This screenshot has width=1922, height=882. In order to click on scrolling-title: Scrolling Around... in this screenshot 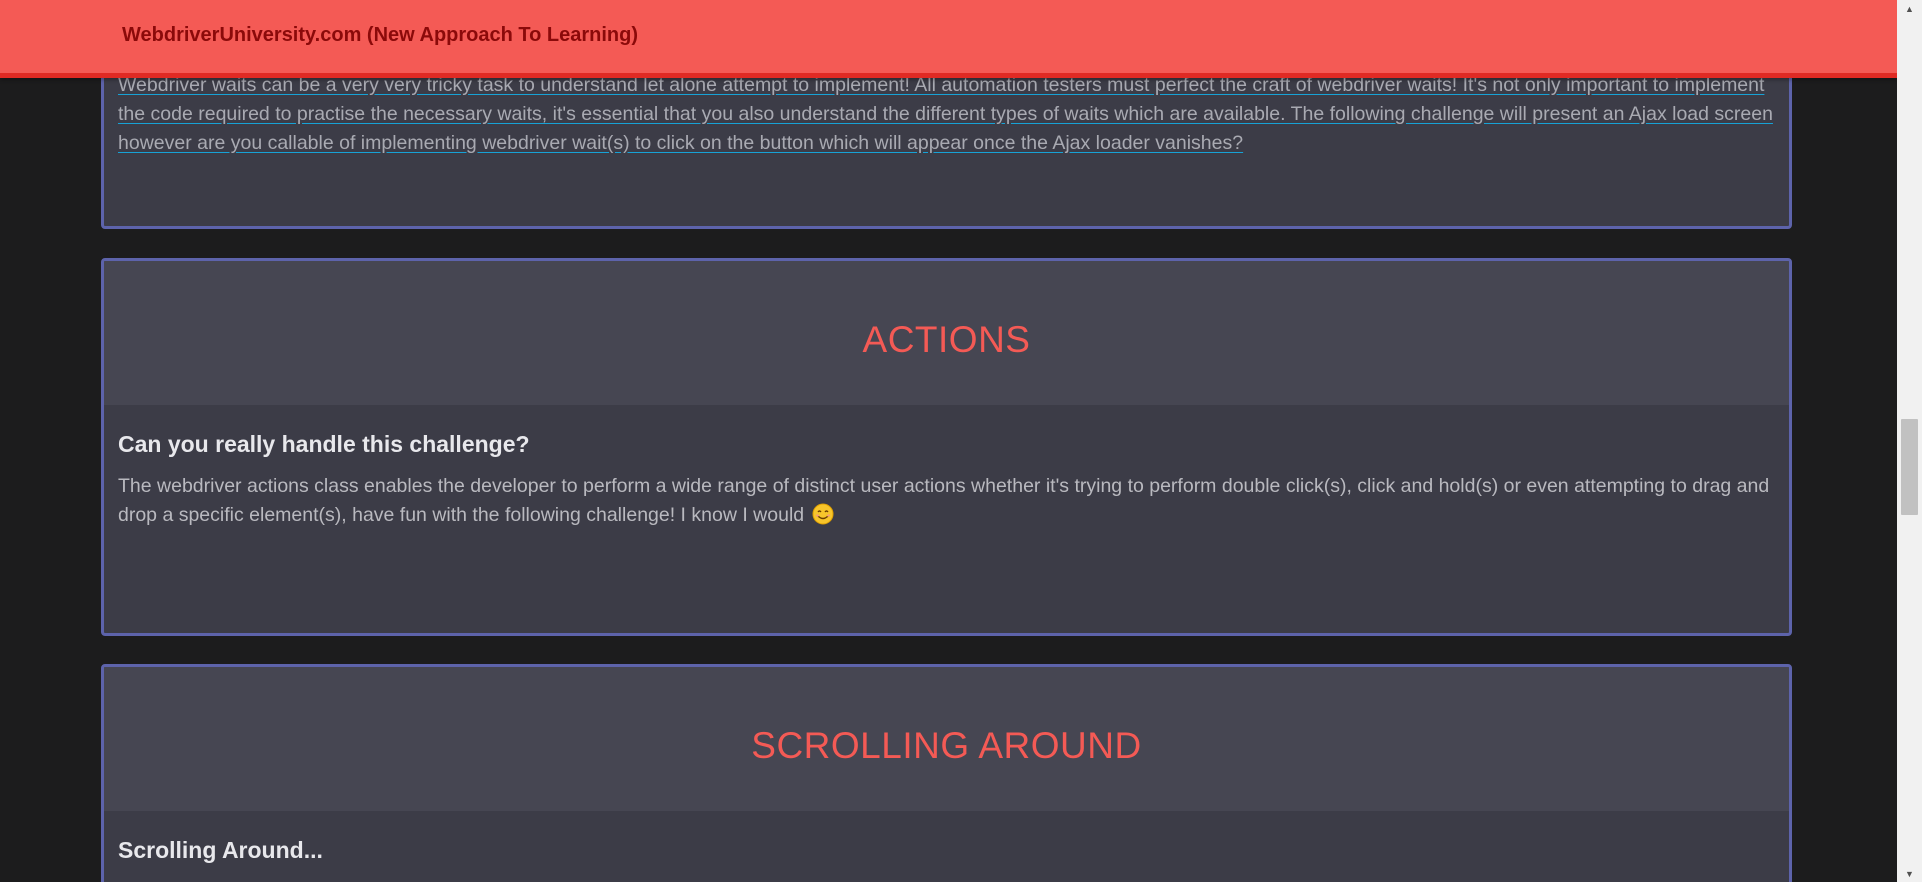, I will do `click(220, 850)`.